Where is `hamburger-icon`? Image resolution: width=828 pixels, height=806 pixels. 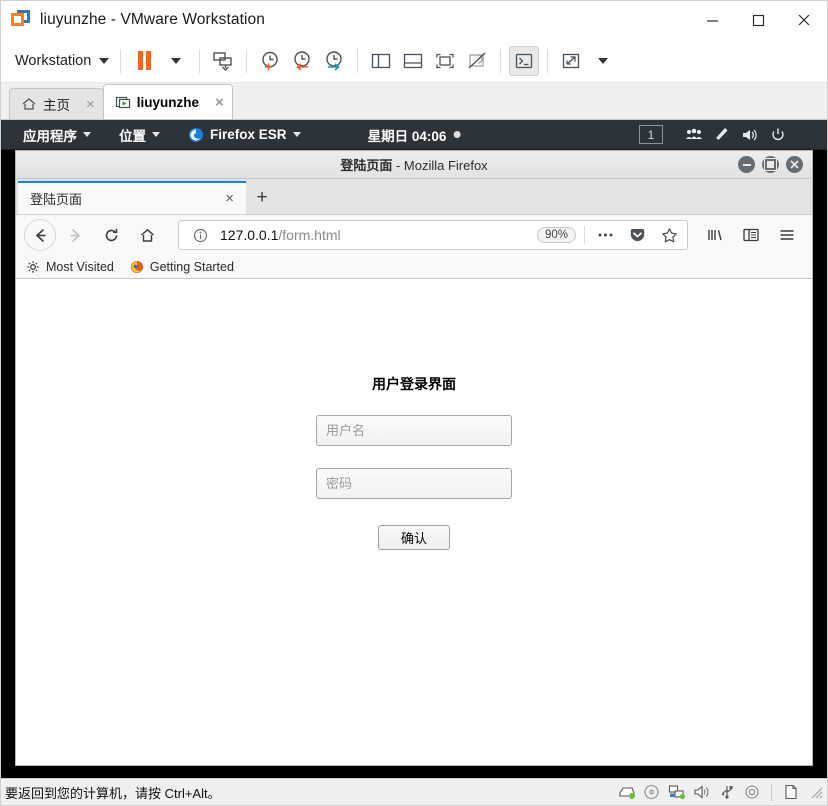 hamburger-icon is located at coordinates (787, 235).